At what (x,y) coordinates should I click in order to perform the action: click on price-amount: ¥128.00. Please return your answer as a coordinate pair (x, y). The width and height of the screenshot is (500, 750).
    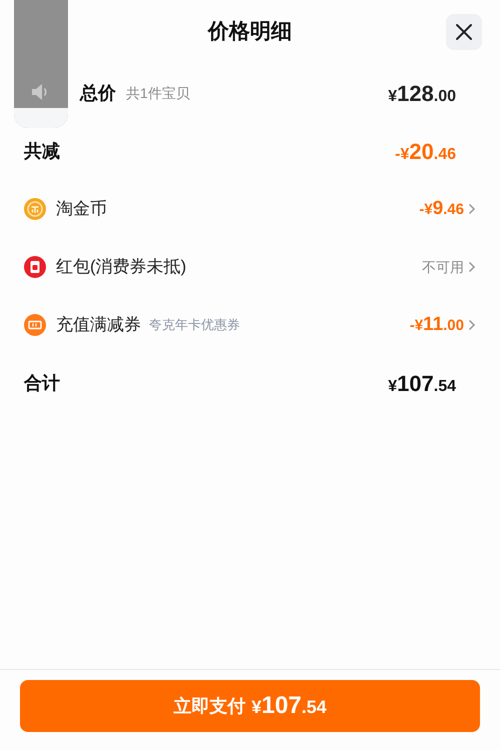
    Looking at the image, I should click on (422, 94).